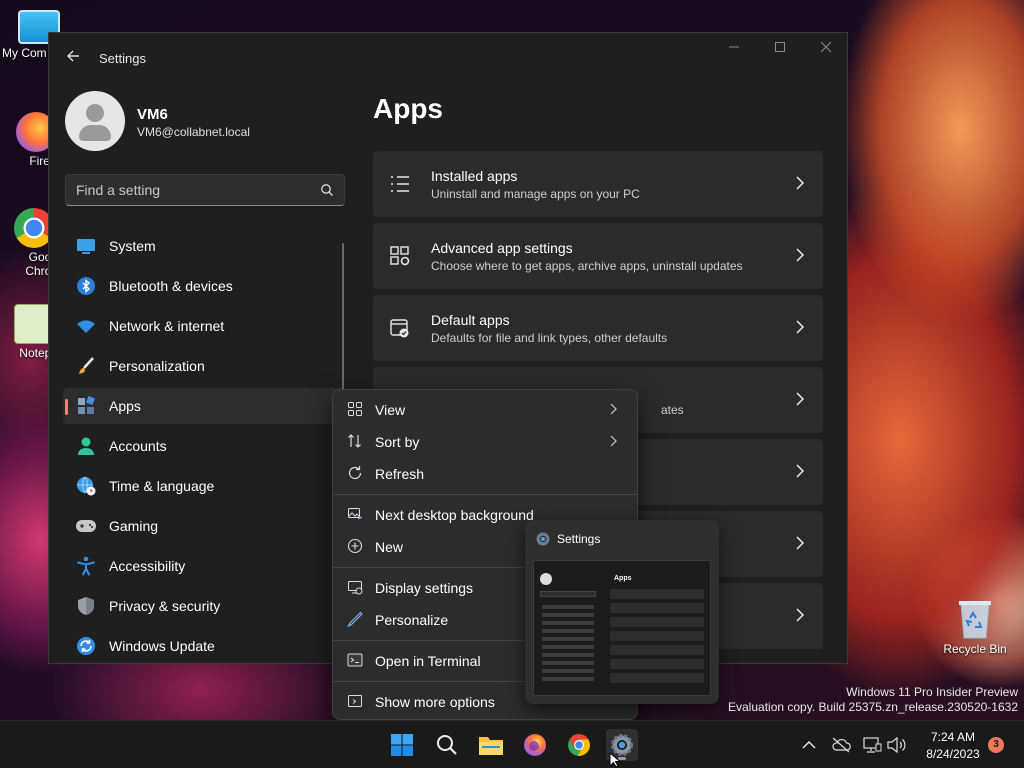 The image size is (1024, 768). What do you see at coordinates (568, 594) in the screenshot?
I see `thumb-search` at bounding box center [568, 594].